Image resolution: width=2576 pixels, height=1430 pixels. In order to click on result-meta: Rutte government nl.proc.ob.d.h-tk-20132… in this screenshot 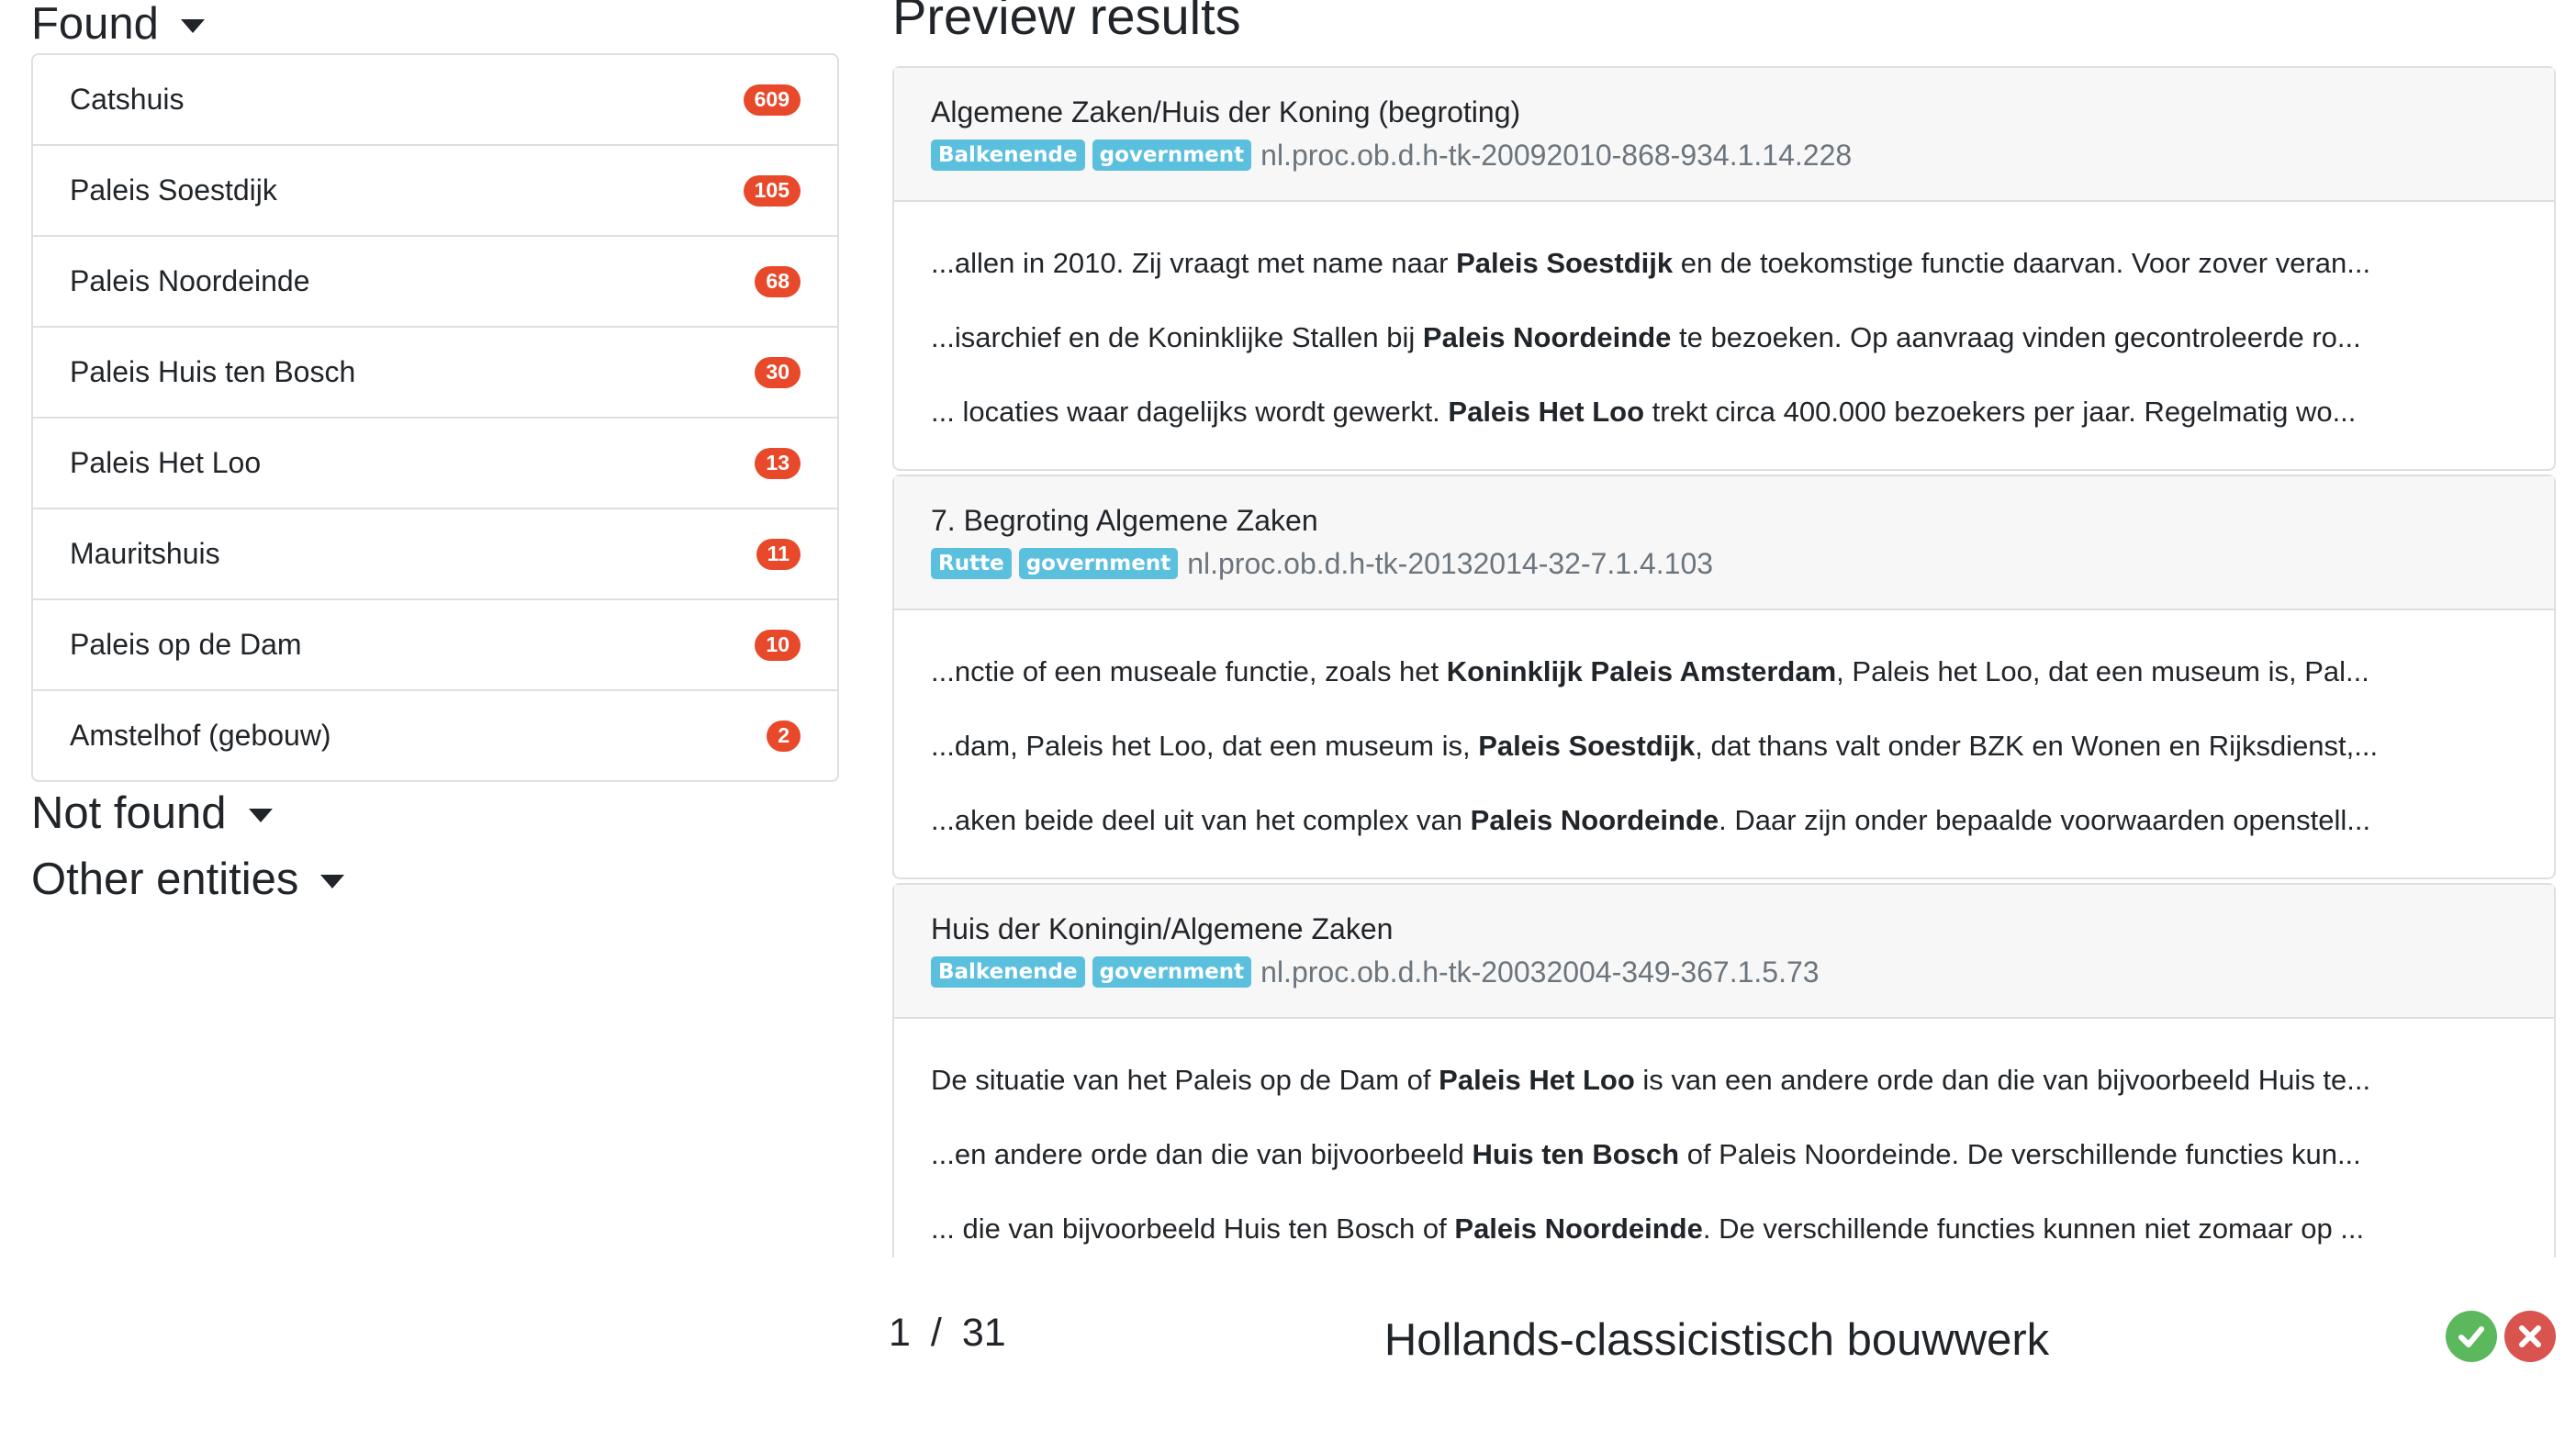, I will do `click(1724, 563)`.